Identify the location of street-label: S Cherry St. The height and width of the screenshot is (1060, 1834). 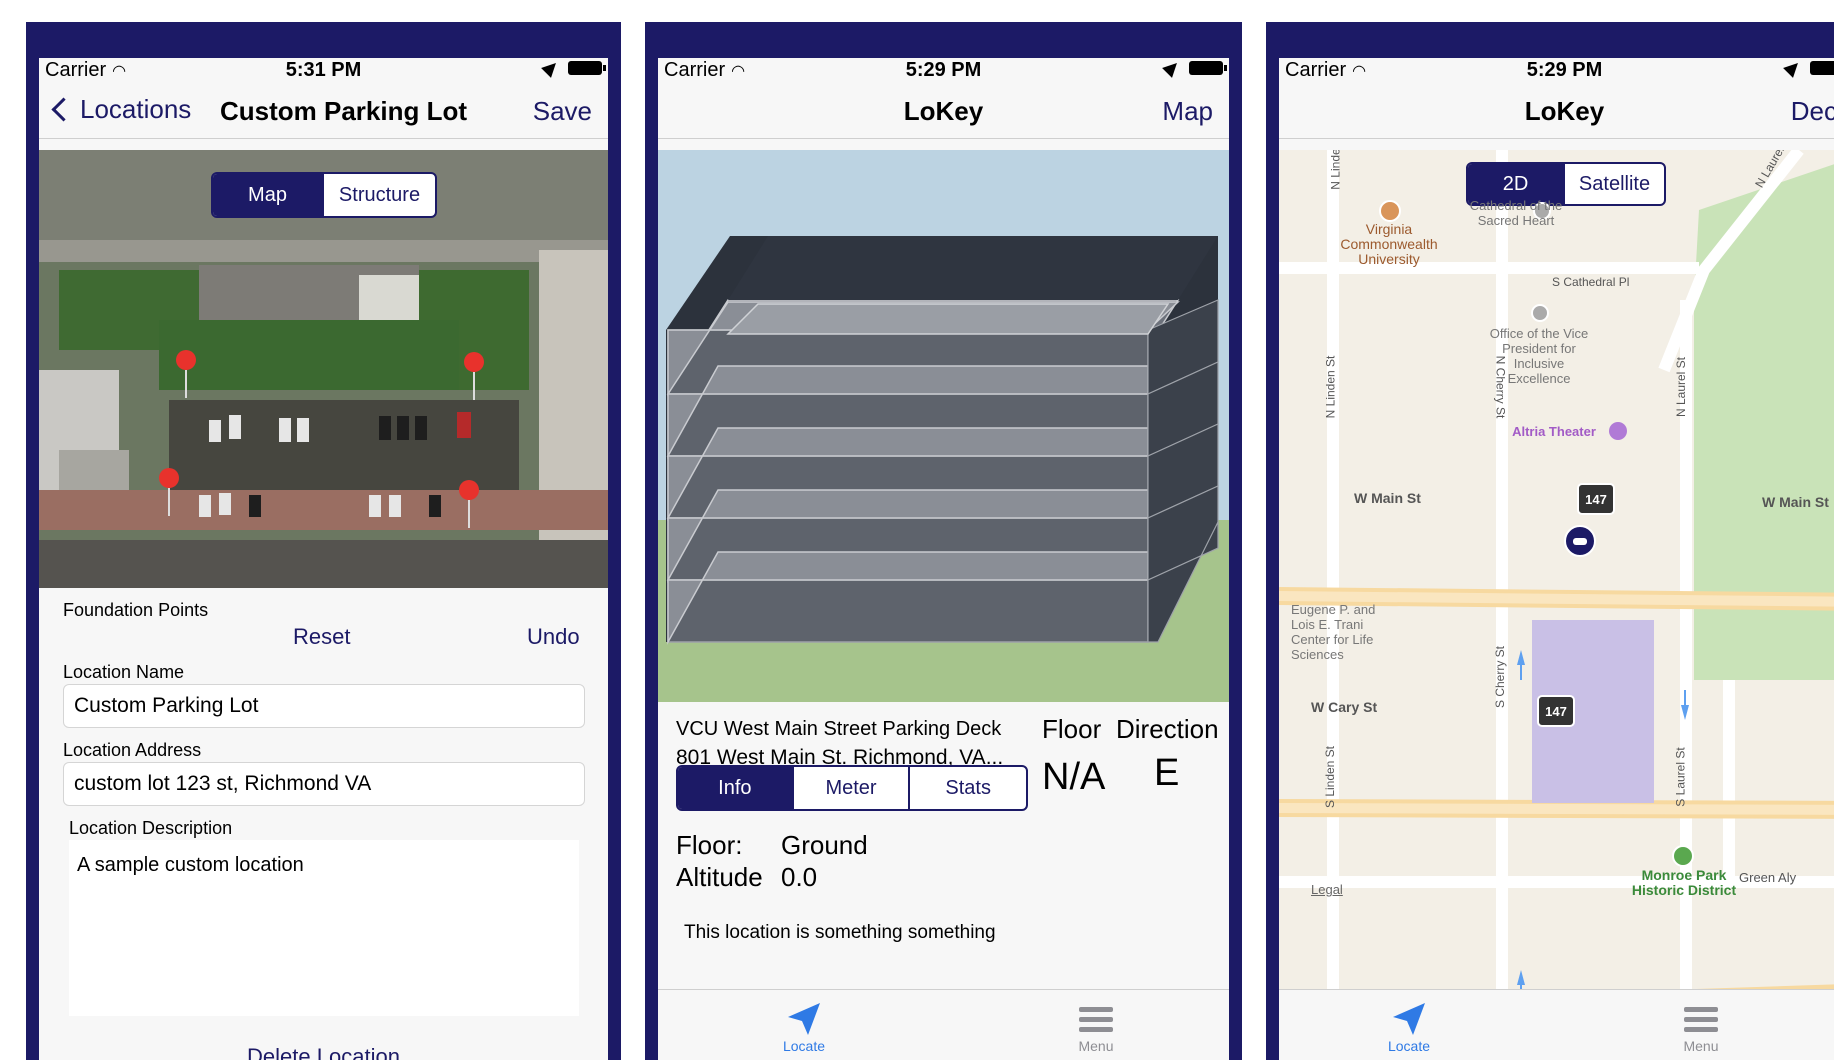
(1500, 677).